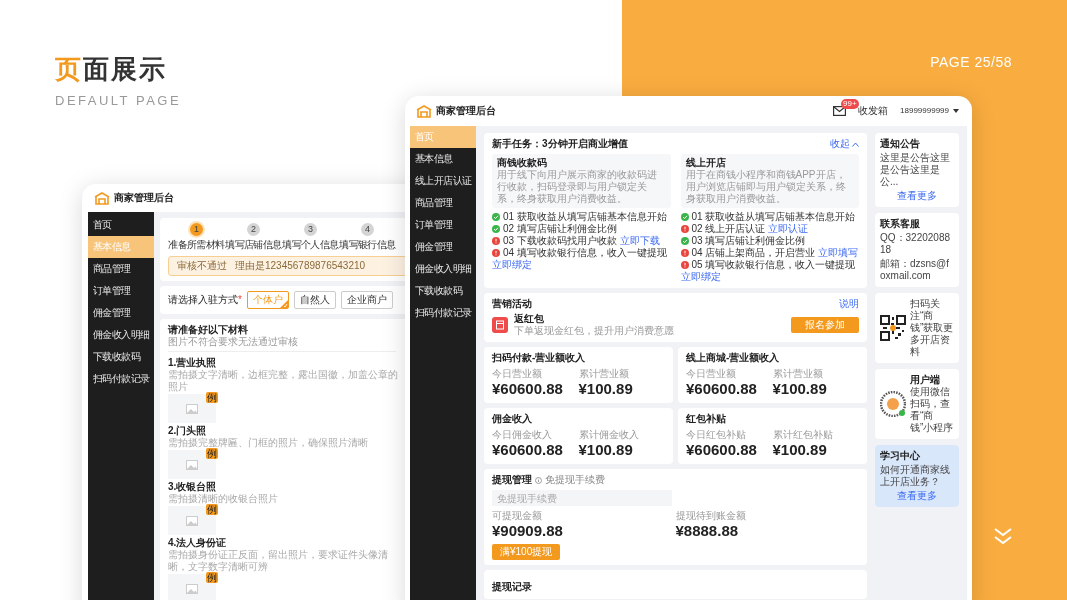 The width and height of the screenshot is (1067, 600). Describe the element at coordinates (838, 253) in the screenshot. I see `task-link: 立即填写` at that location.